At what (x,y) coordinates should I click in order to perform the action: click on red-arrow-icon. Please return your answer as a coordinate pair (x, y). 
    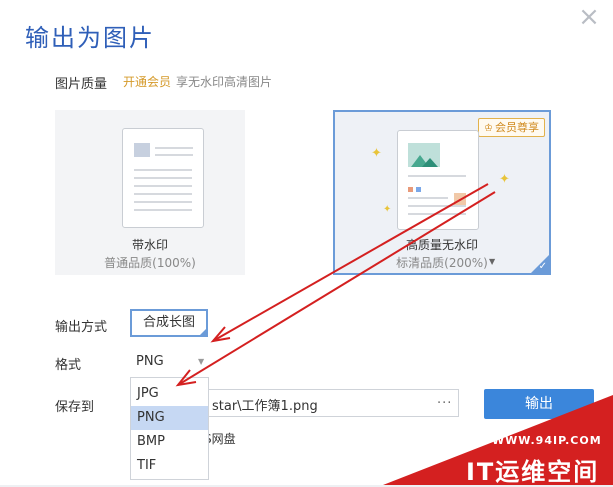
    Looking at the image, I should click on (349, 263).